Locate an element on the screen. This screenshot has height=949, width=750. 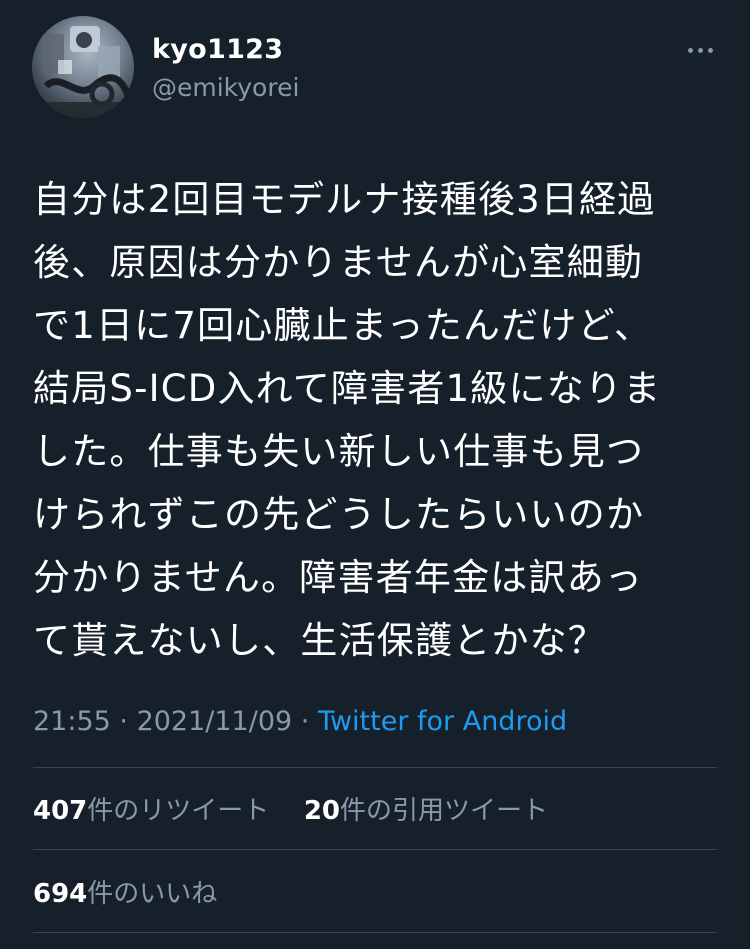
quotes-label: 件の引用ツイート is located at coordinates (444, 811).